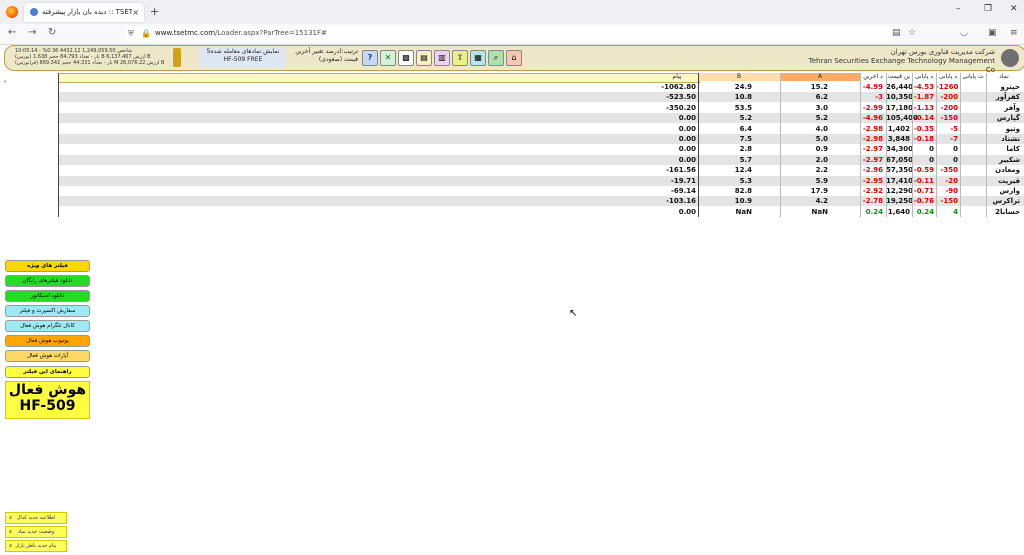  I want to click on cell-c2: -0.11, so click(923, 180).